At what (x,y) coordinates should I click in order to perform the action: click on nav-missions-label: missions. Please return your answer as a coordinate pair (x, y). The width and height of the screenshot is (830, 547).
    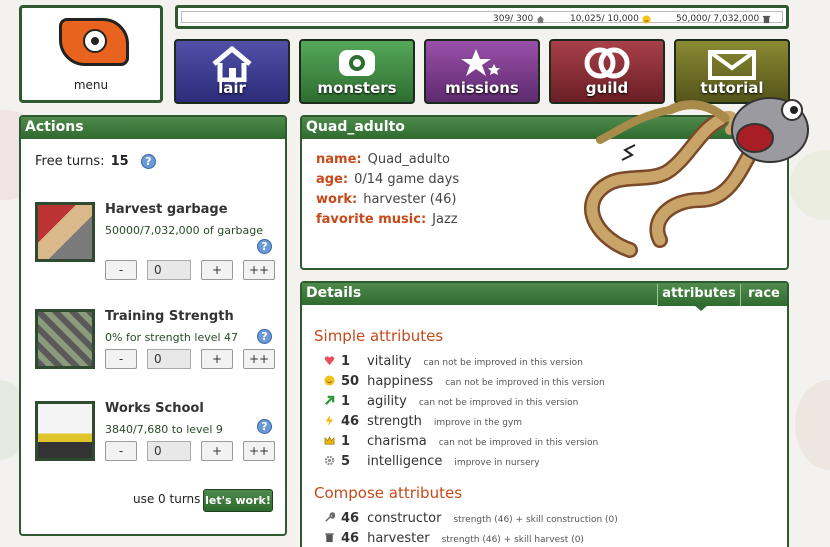
    Looking at the image, I should click on (482, 88).